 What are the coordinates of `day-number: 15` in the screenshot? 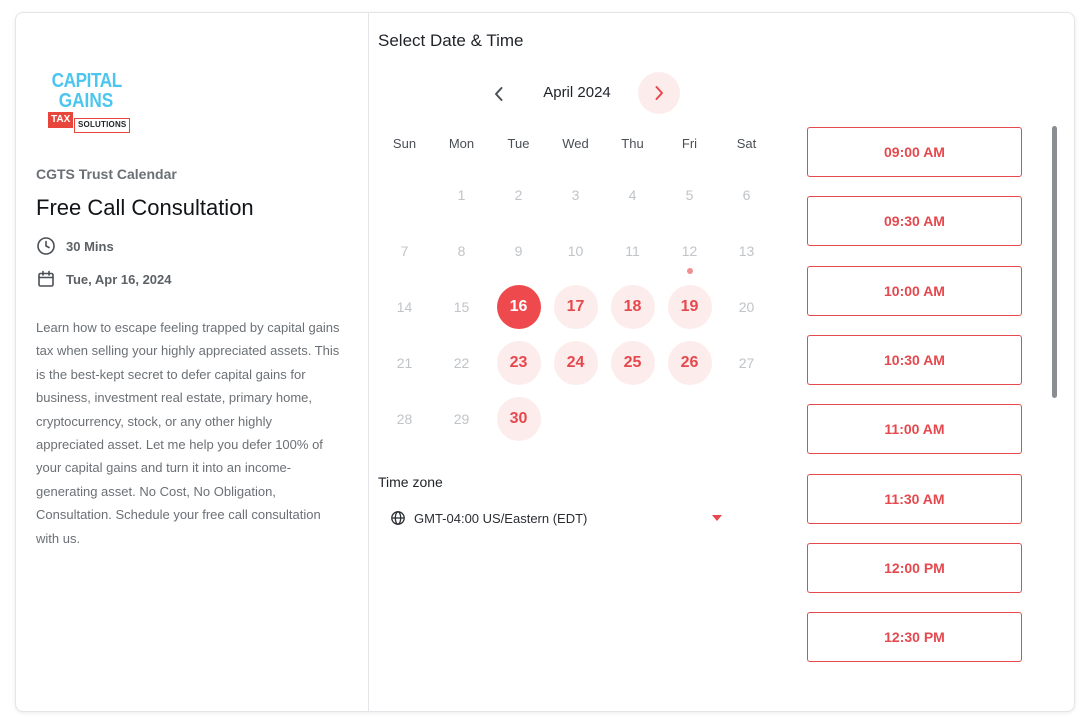 It's located at (461, 307).